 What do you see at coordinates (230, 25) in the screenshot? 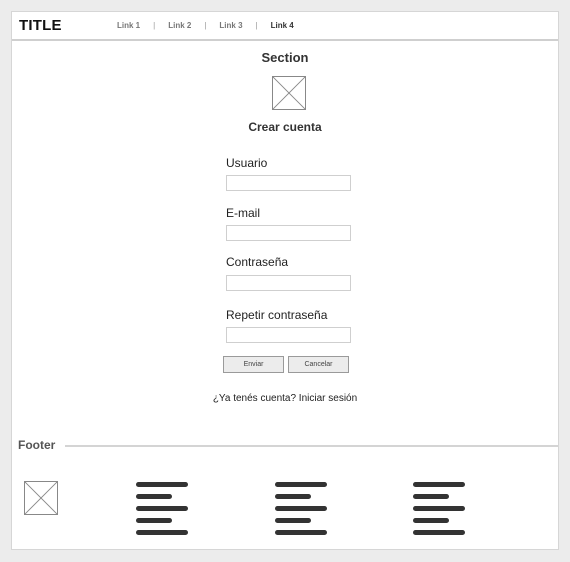
I see `nav-link-3: Link 3` at bounding box center [230, 25].